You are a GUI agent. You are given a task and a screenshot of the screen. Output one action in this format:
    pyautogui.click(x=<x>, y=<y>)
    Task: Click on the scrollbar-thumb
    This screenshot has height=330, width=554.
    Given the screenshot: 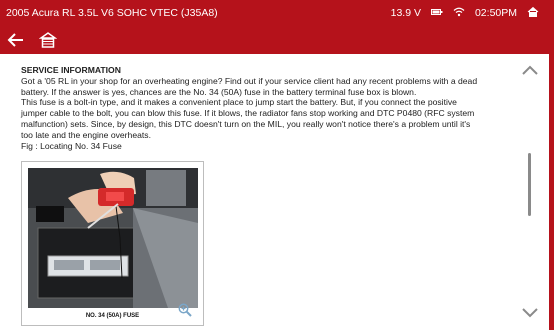 What is the action you would take?
    pyautogui.click(x=529, y=184)
    